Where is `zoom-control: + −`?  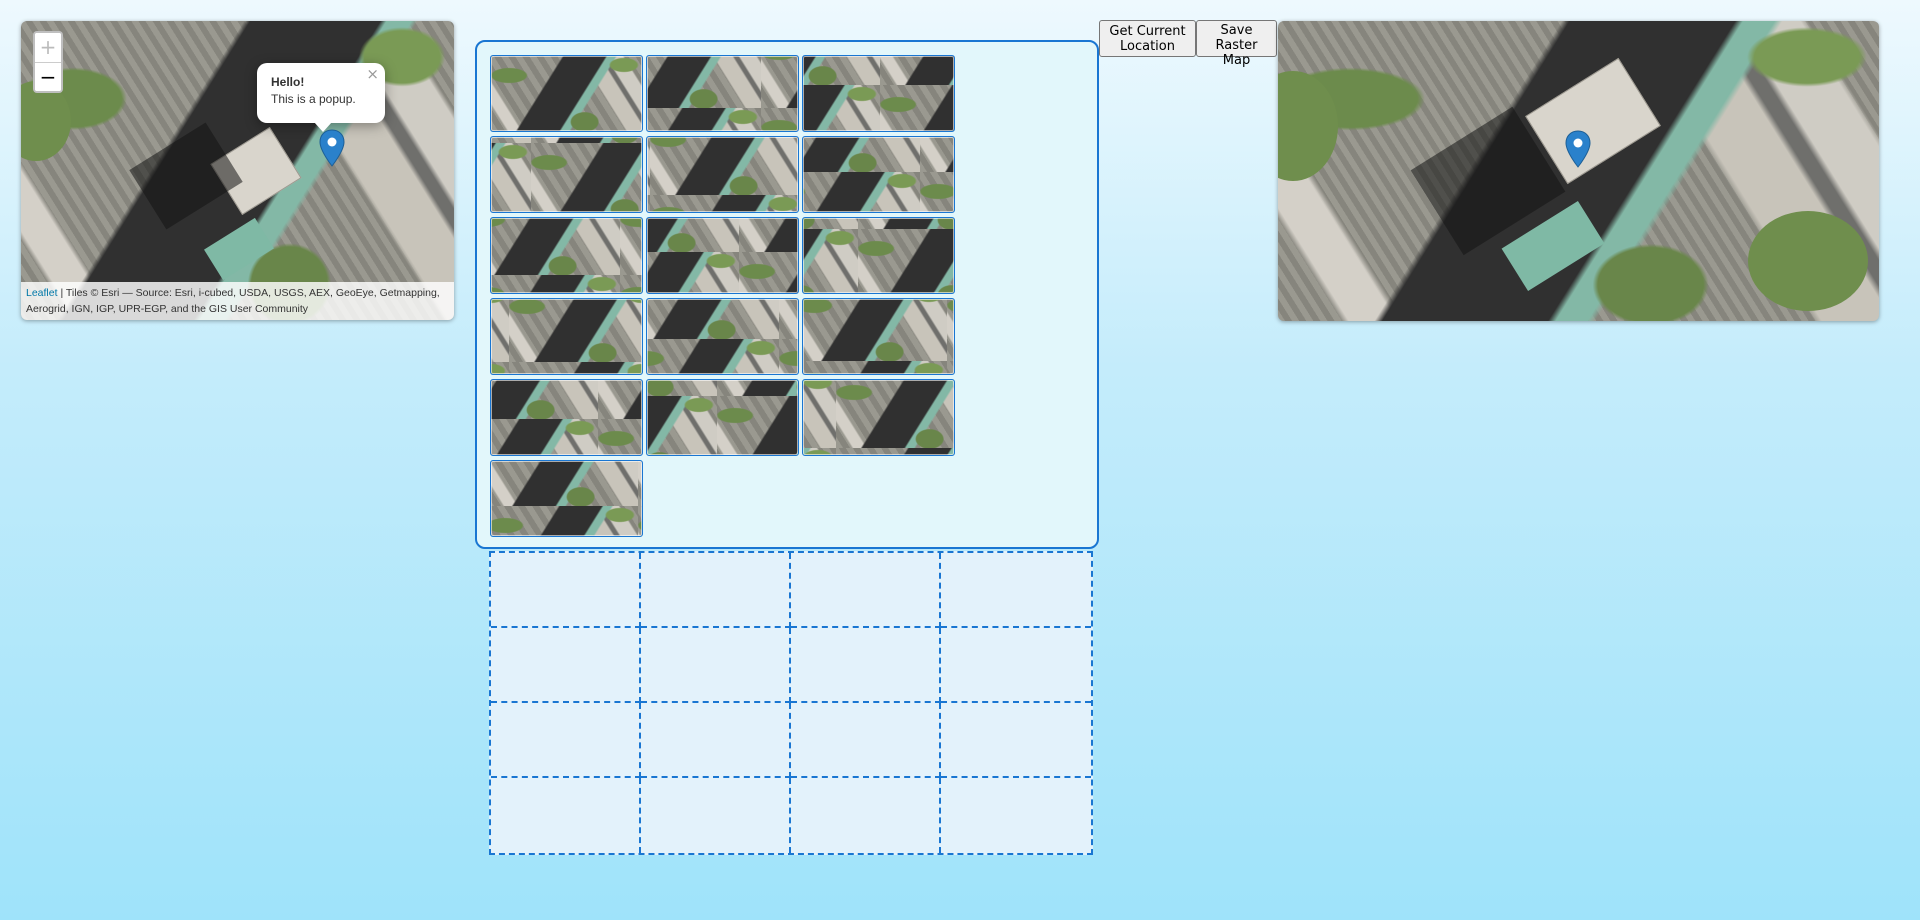 zoom-control: + − is located at coordinates (48, 62).